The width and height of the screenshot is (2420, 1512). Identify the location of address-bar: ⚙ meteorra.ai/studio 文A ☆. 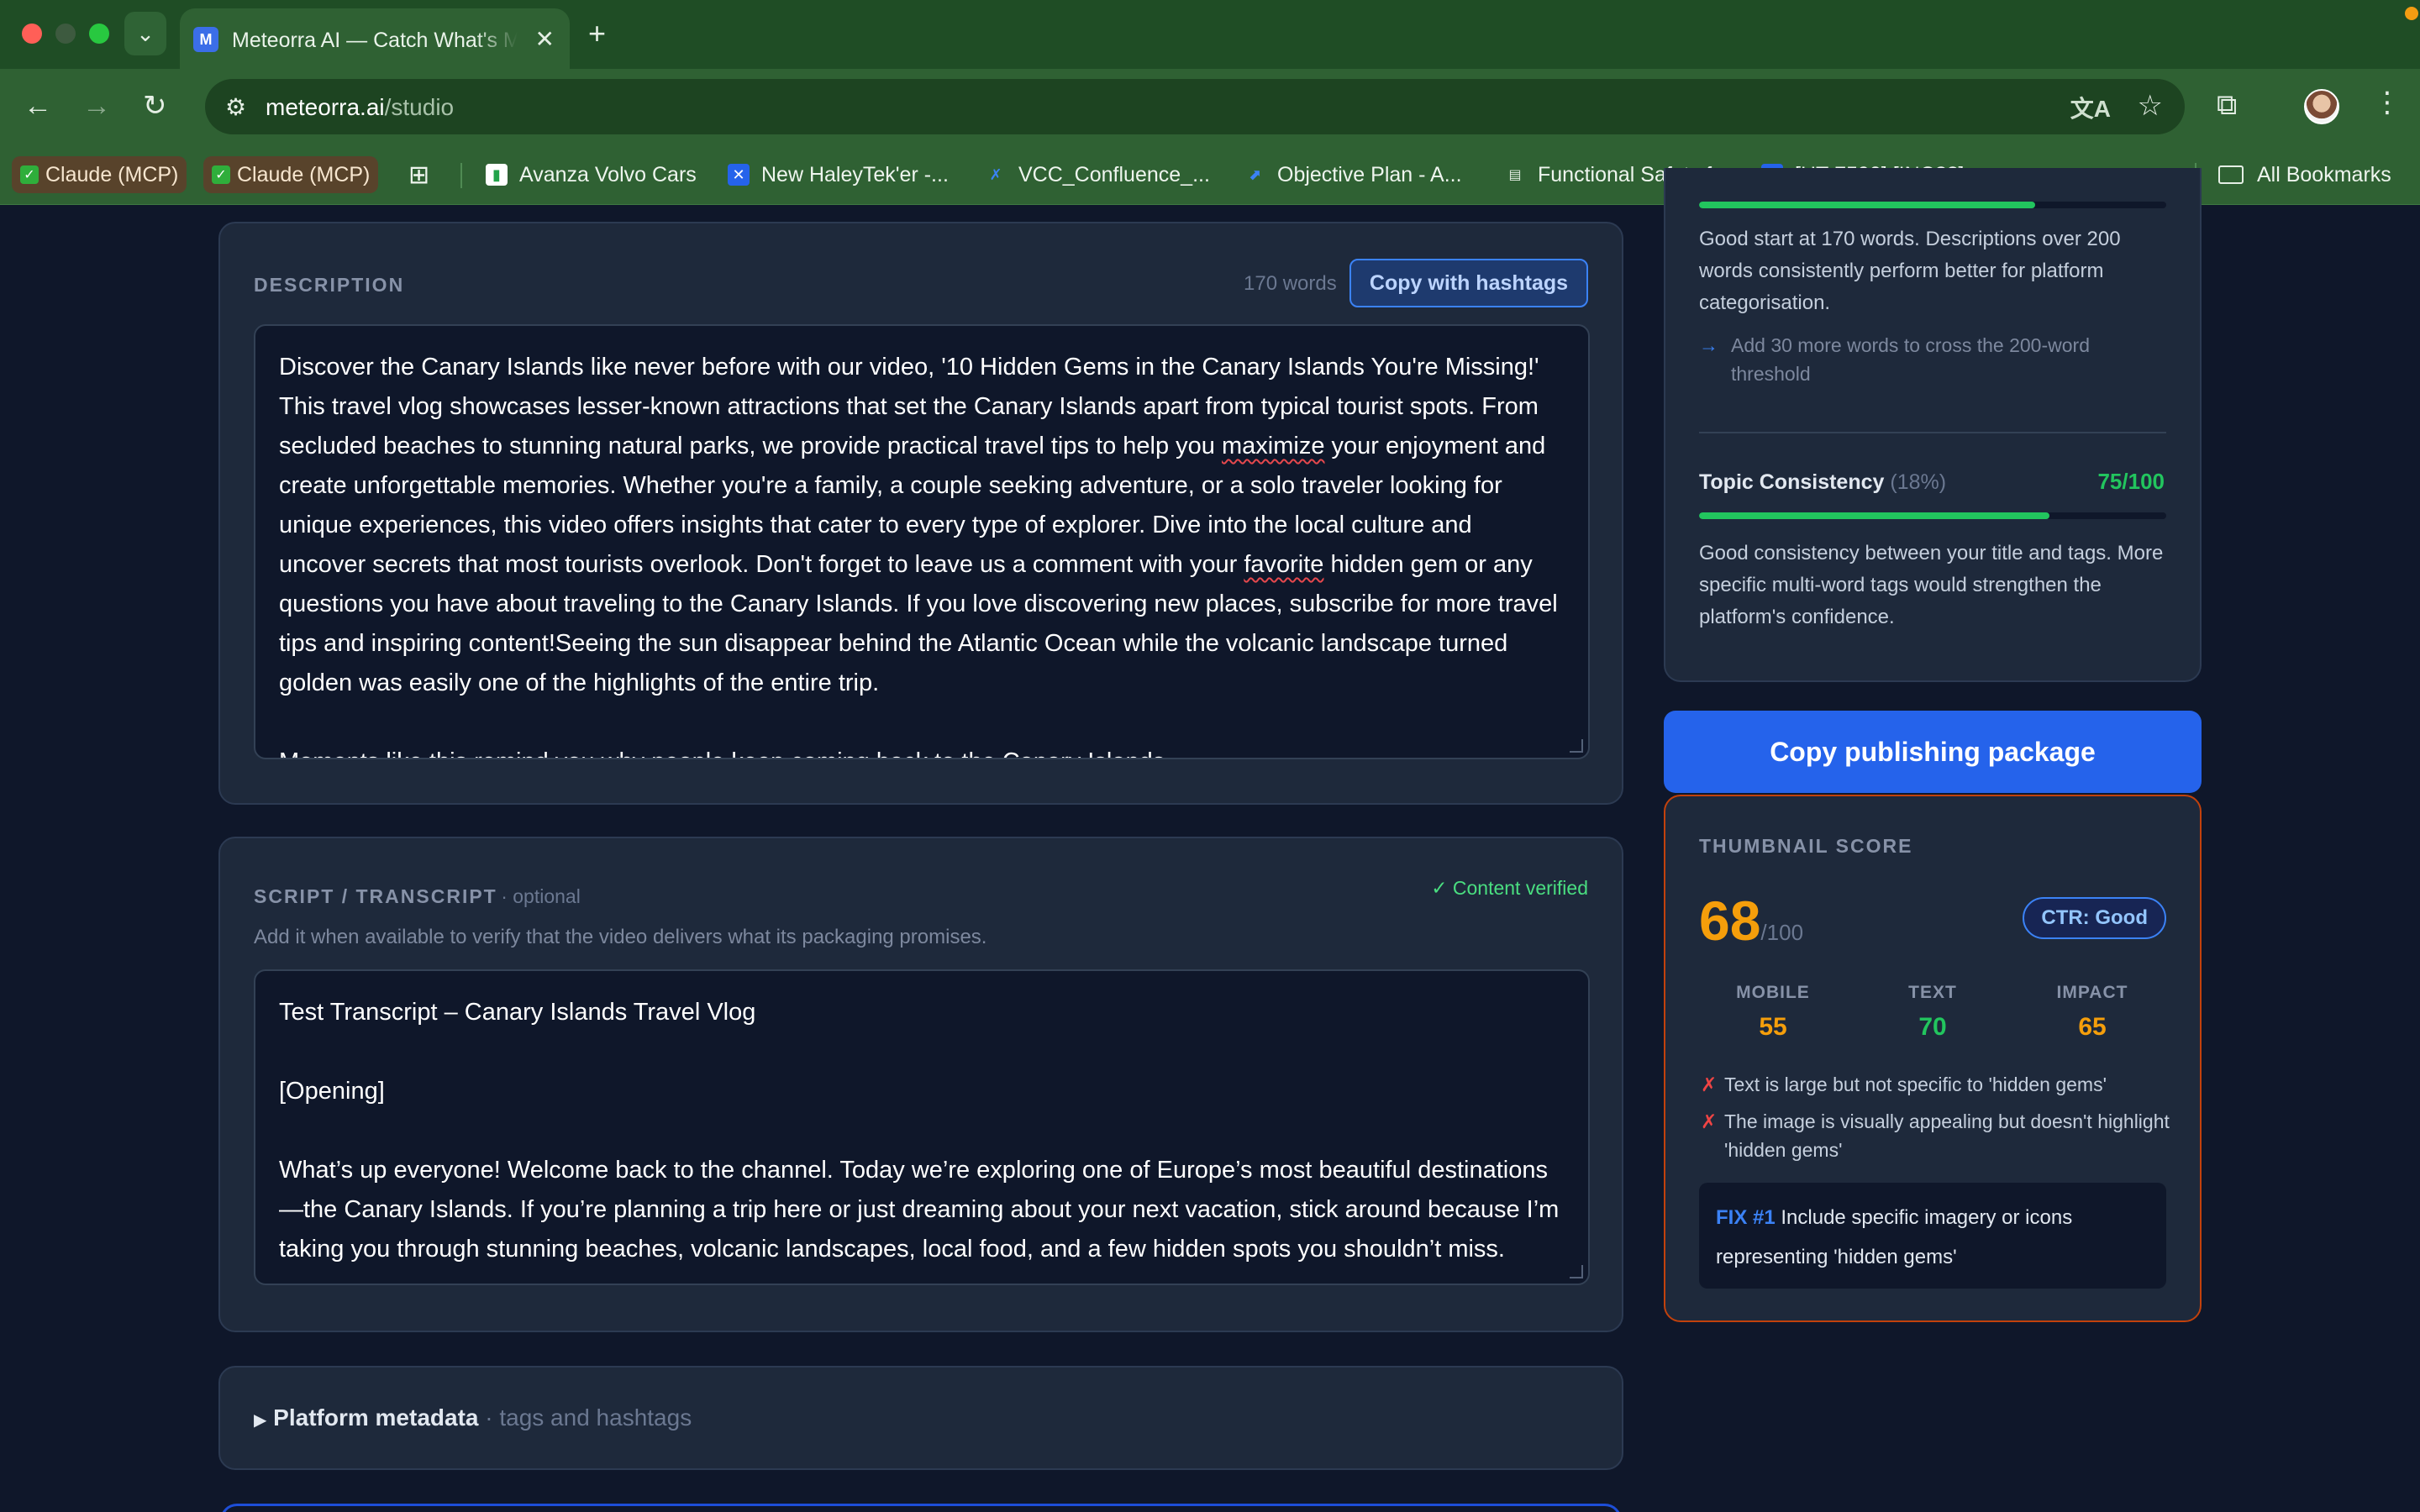
(1195, 106).